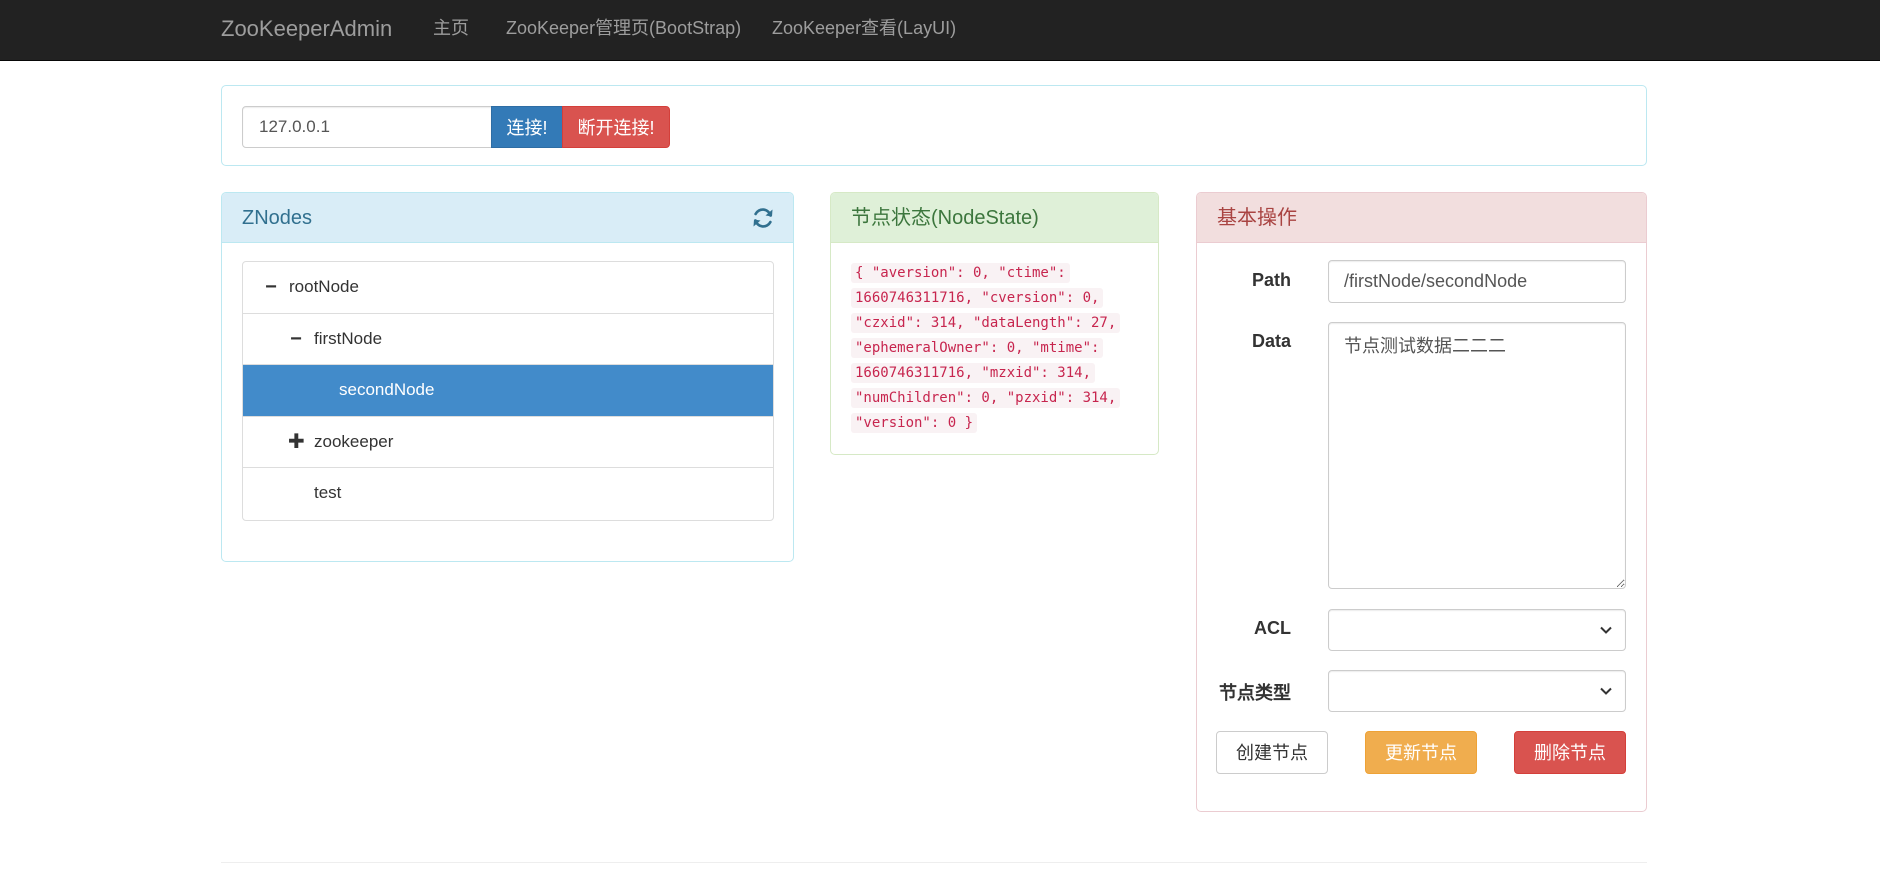 This screenshot has width=1880, height=873. I want to click on acl-label: ACL, so click(1272, 628).